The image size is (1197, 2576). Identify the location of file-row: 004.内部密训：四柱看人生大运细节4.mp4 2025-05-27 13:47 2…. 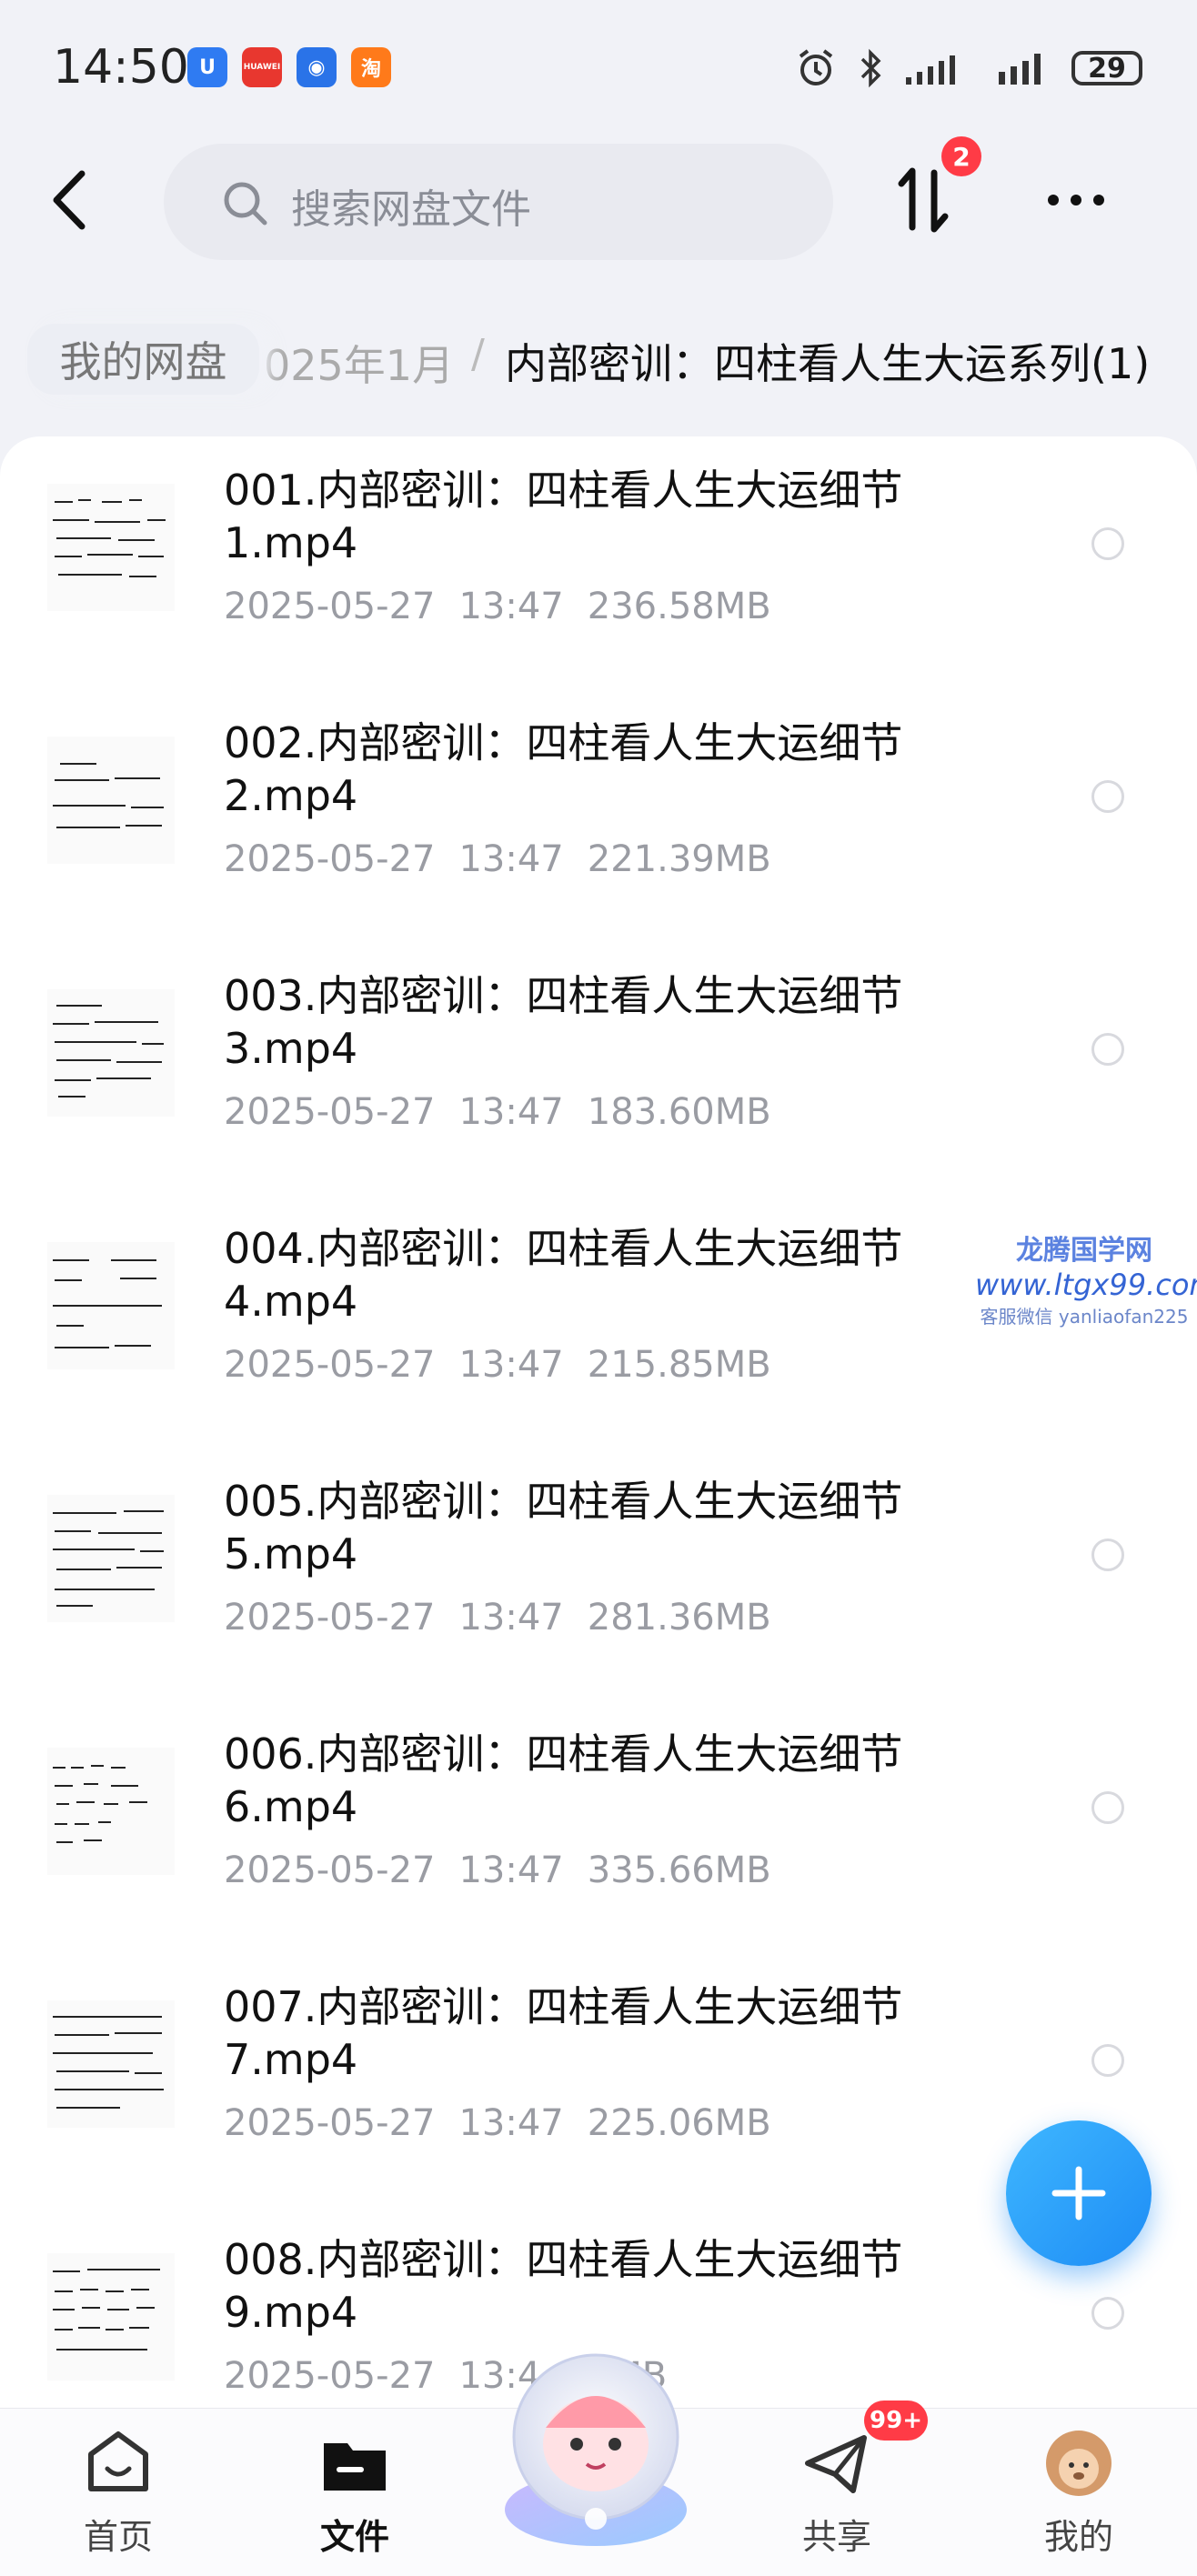
(598, 1322).